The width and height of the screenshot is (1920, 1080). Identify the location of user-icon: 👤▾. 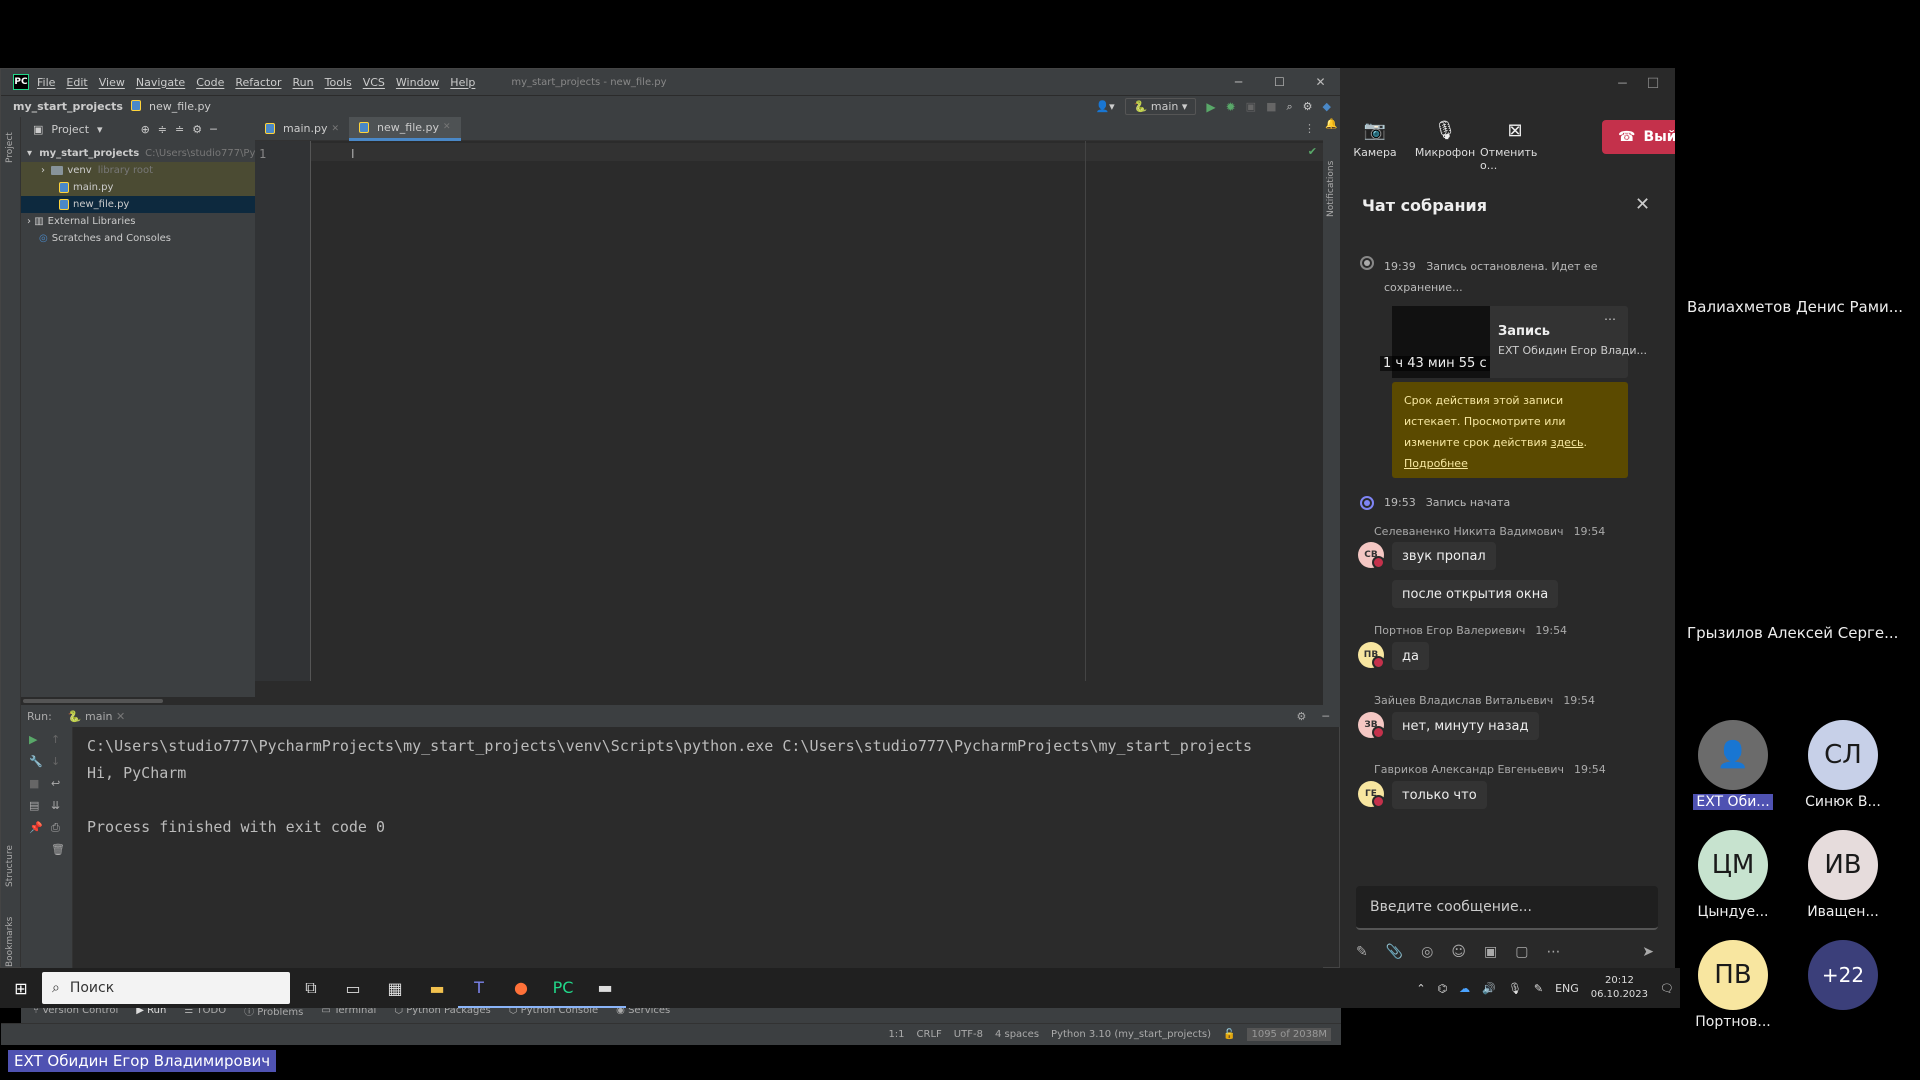
(1104, 106).